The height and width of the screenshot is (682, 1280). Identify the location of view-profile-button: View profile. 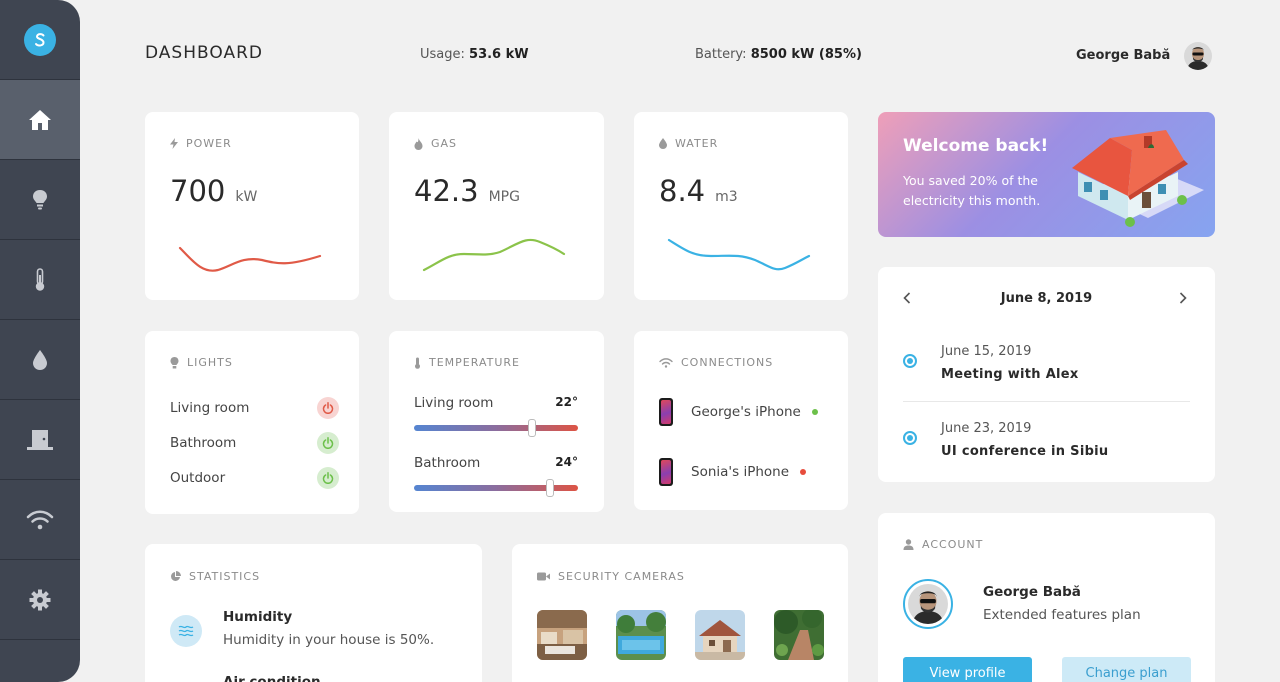
(967, 669).